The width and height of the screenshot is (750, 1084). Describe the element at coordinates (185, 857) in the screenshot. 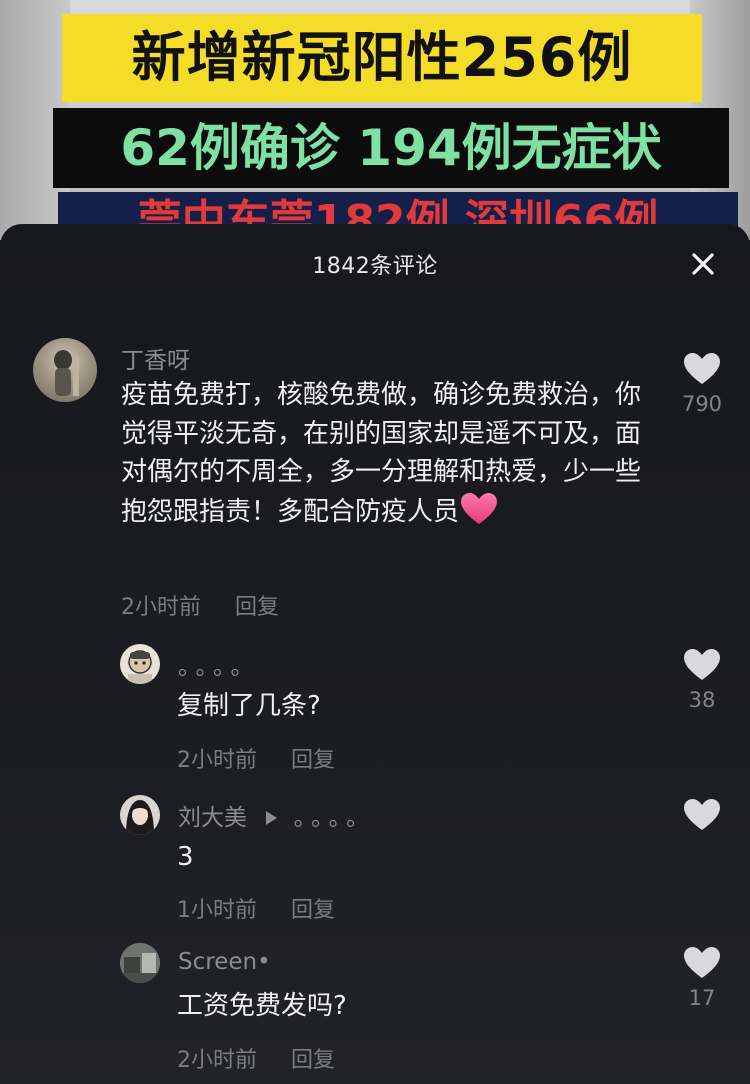

I see `comment-text: 3` at that location.